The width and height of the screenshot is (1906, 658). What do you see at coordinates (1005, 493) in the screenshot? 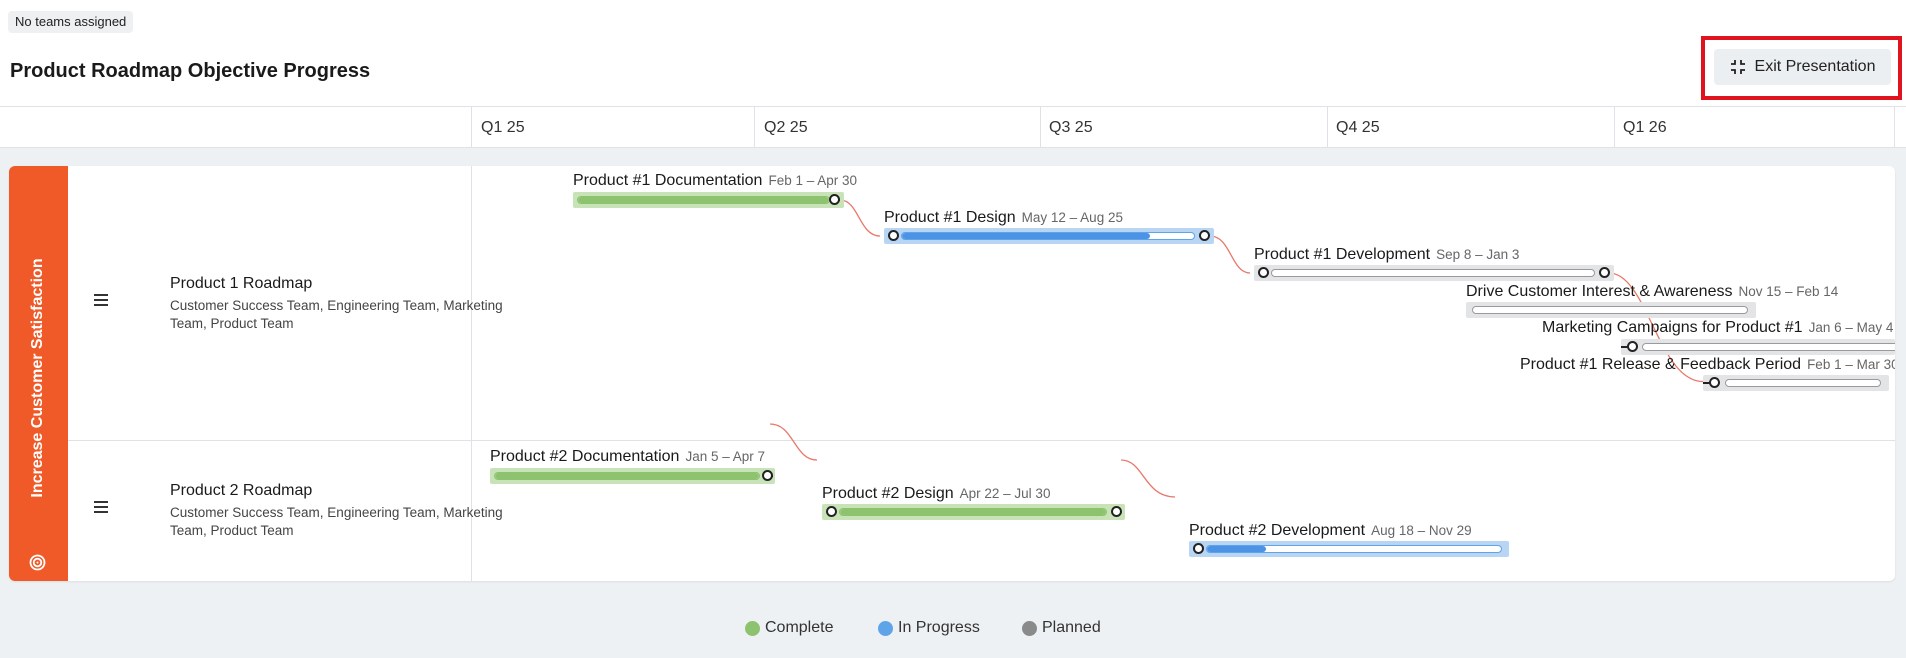
I see `item-dates: Apr 22 – Jul 30` at bounding box center [1005, 493].